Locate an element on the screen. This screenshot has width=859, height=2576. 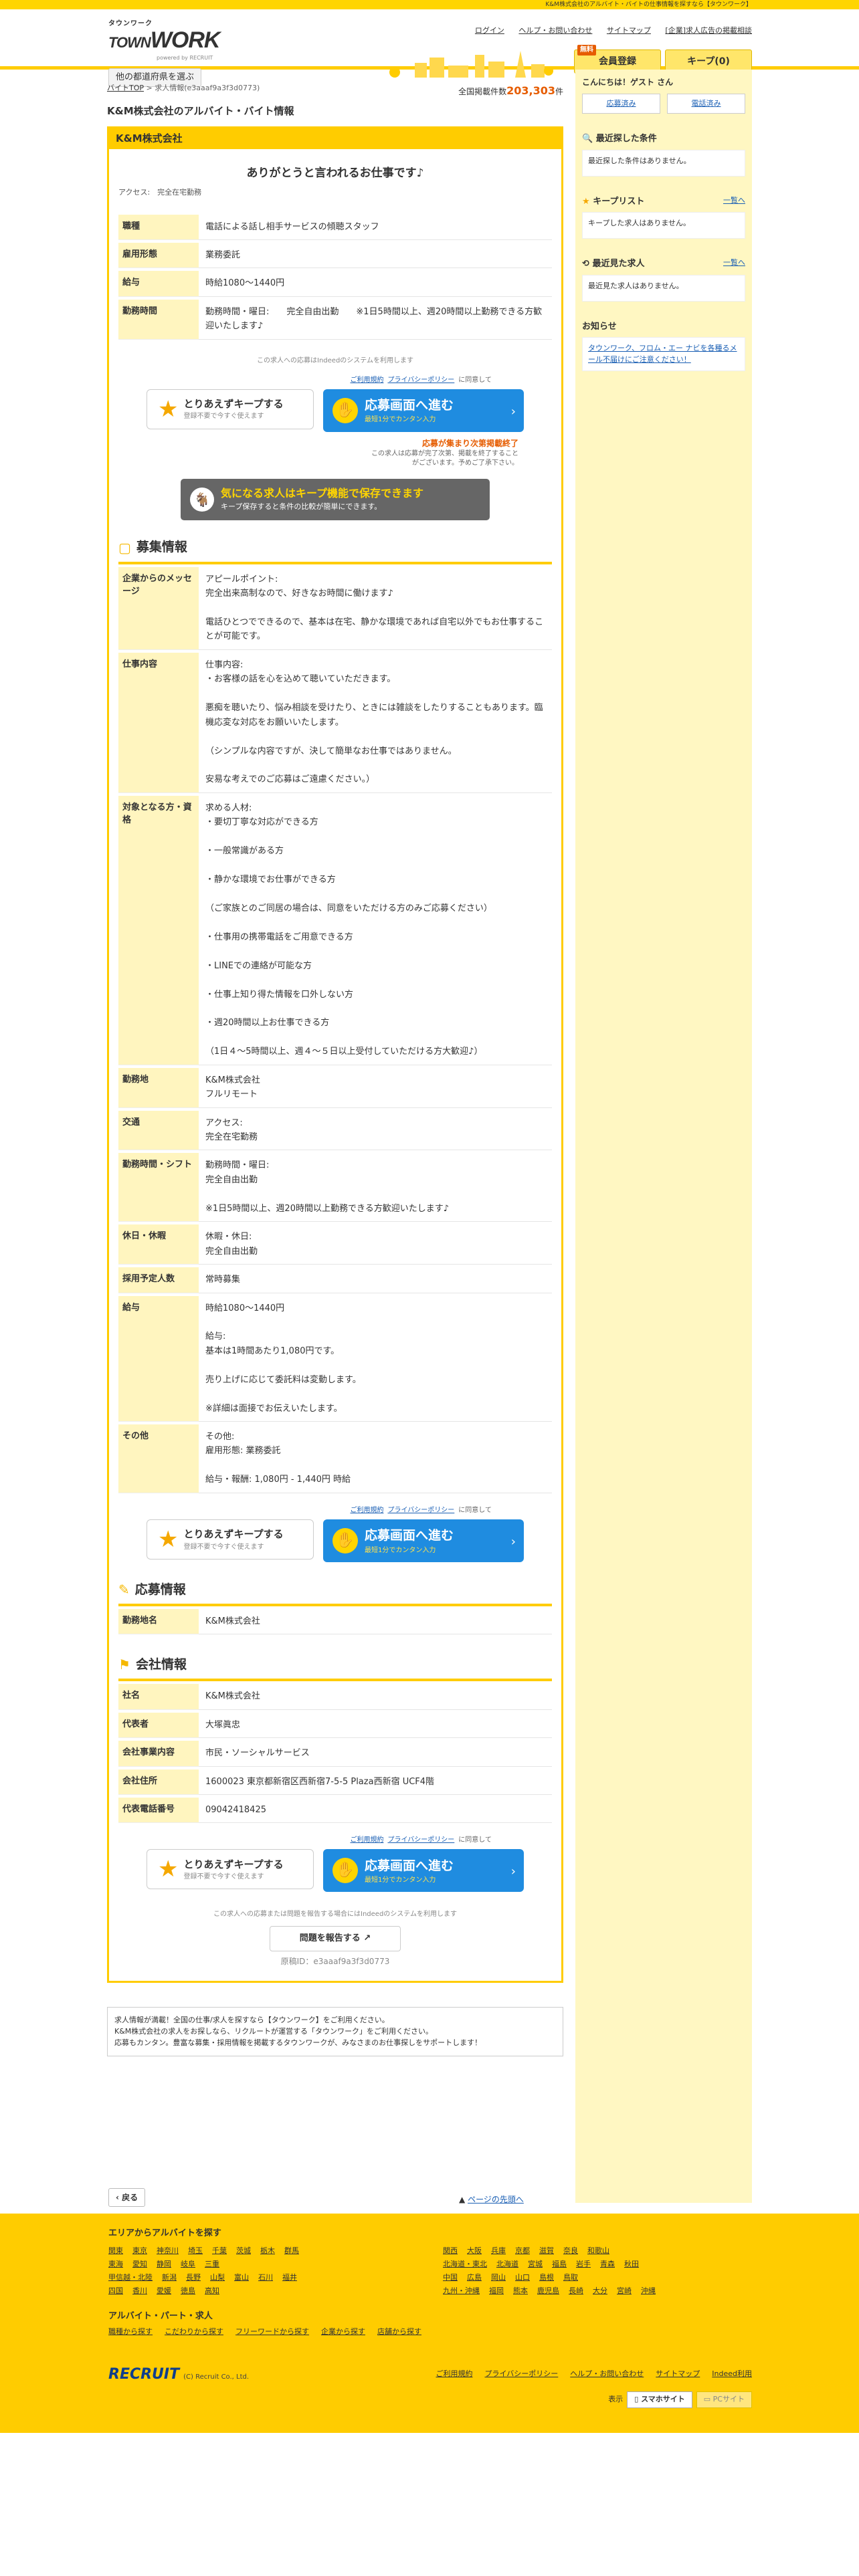
breadcrumb-top-link: バイトTOP is located at coordinates (125, 88).